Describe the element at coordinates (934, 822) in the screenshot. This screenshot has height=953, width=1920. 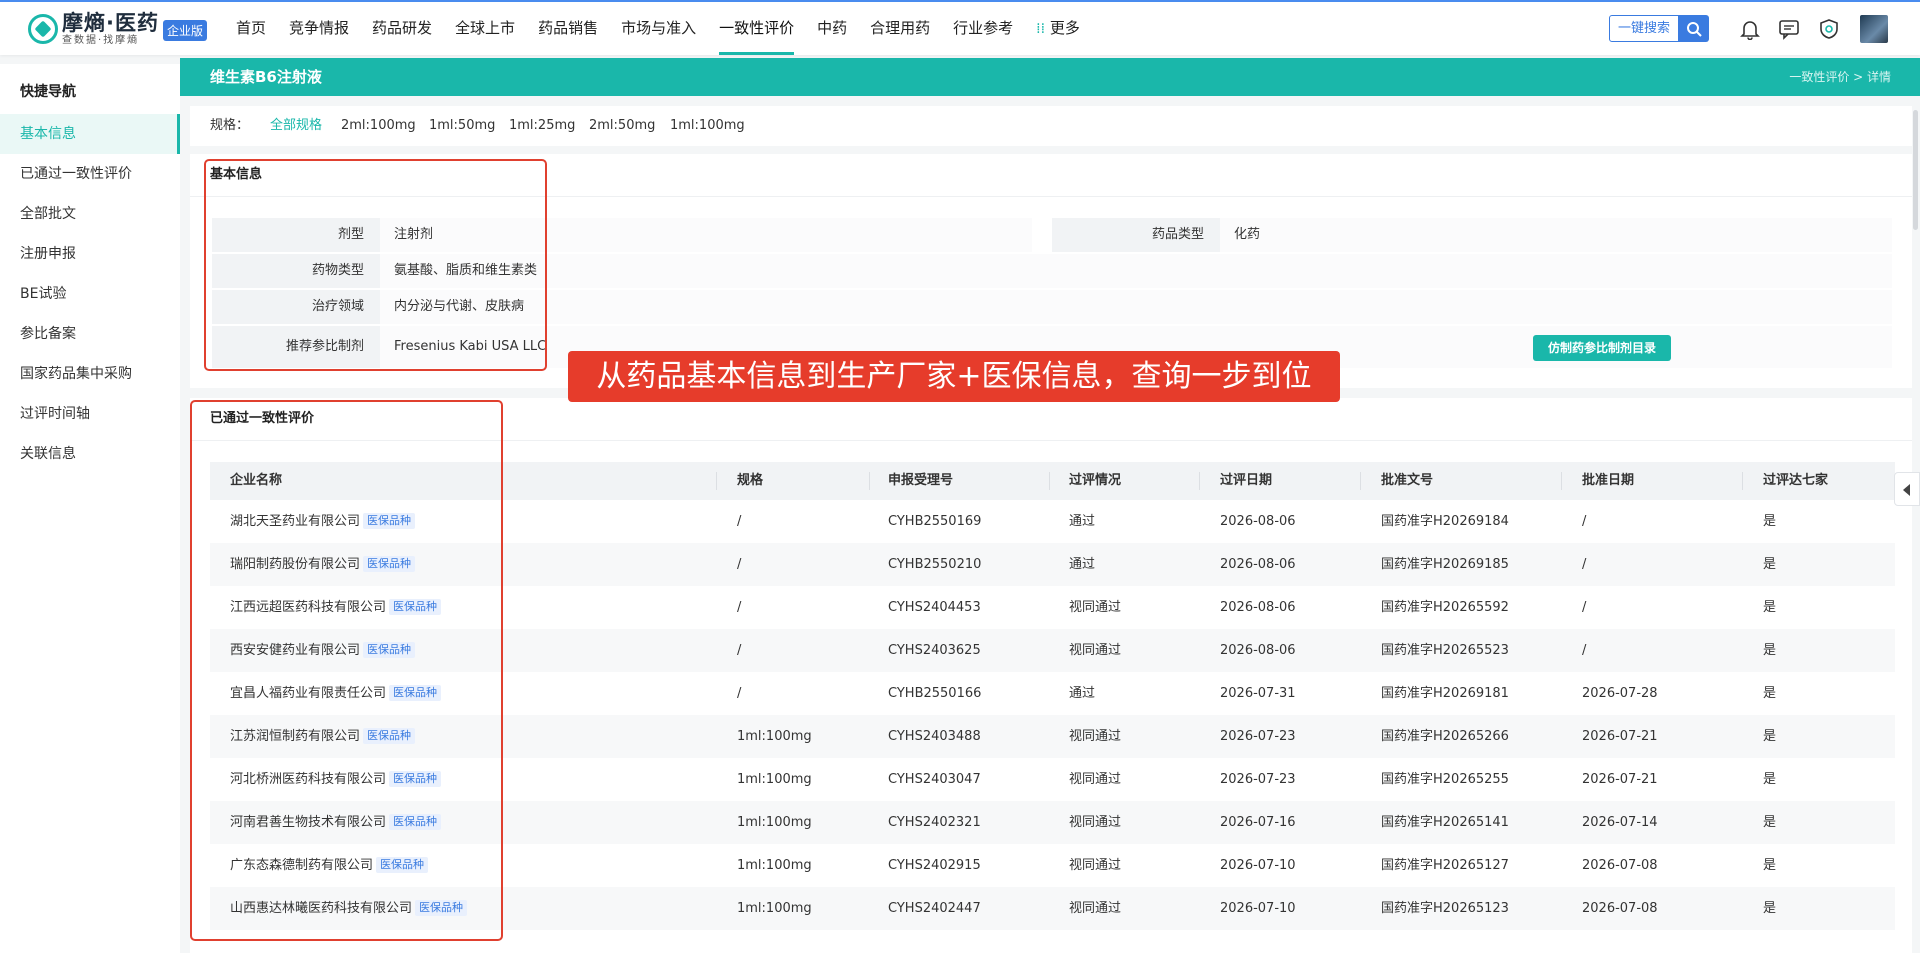
I see `accept-no-cell-text: CYHS2402321` at that location.